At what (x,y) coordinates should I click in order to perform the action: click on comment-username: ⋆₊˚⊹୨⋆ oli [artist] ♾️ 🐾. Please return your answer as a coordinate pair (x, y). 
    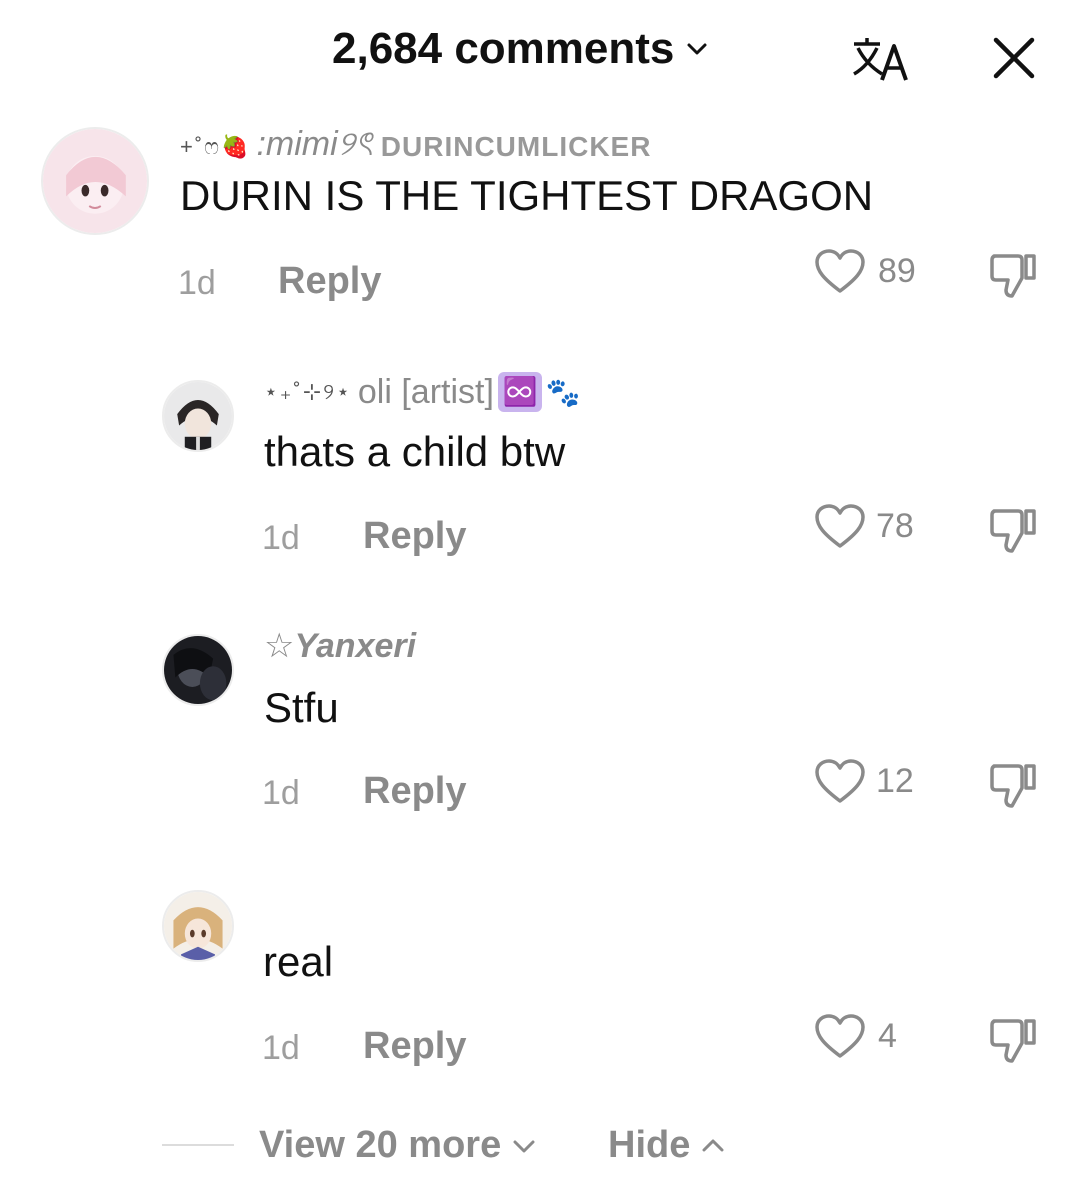
    Looking at the image, I should click on (422, 392).